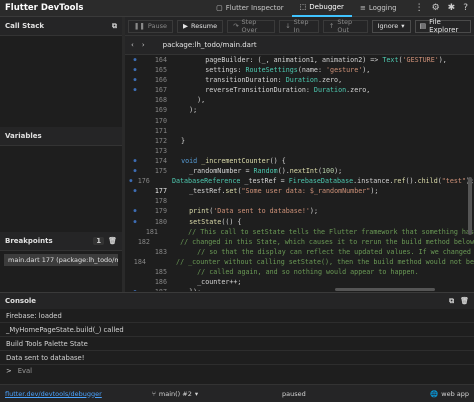 This screenshot has height=402, width=474. I want to click on isolate-selector: ⑂ main() #2 ▾, so click(175, 394).